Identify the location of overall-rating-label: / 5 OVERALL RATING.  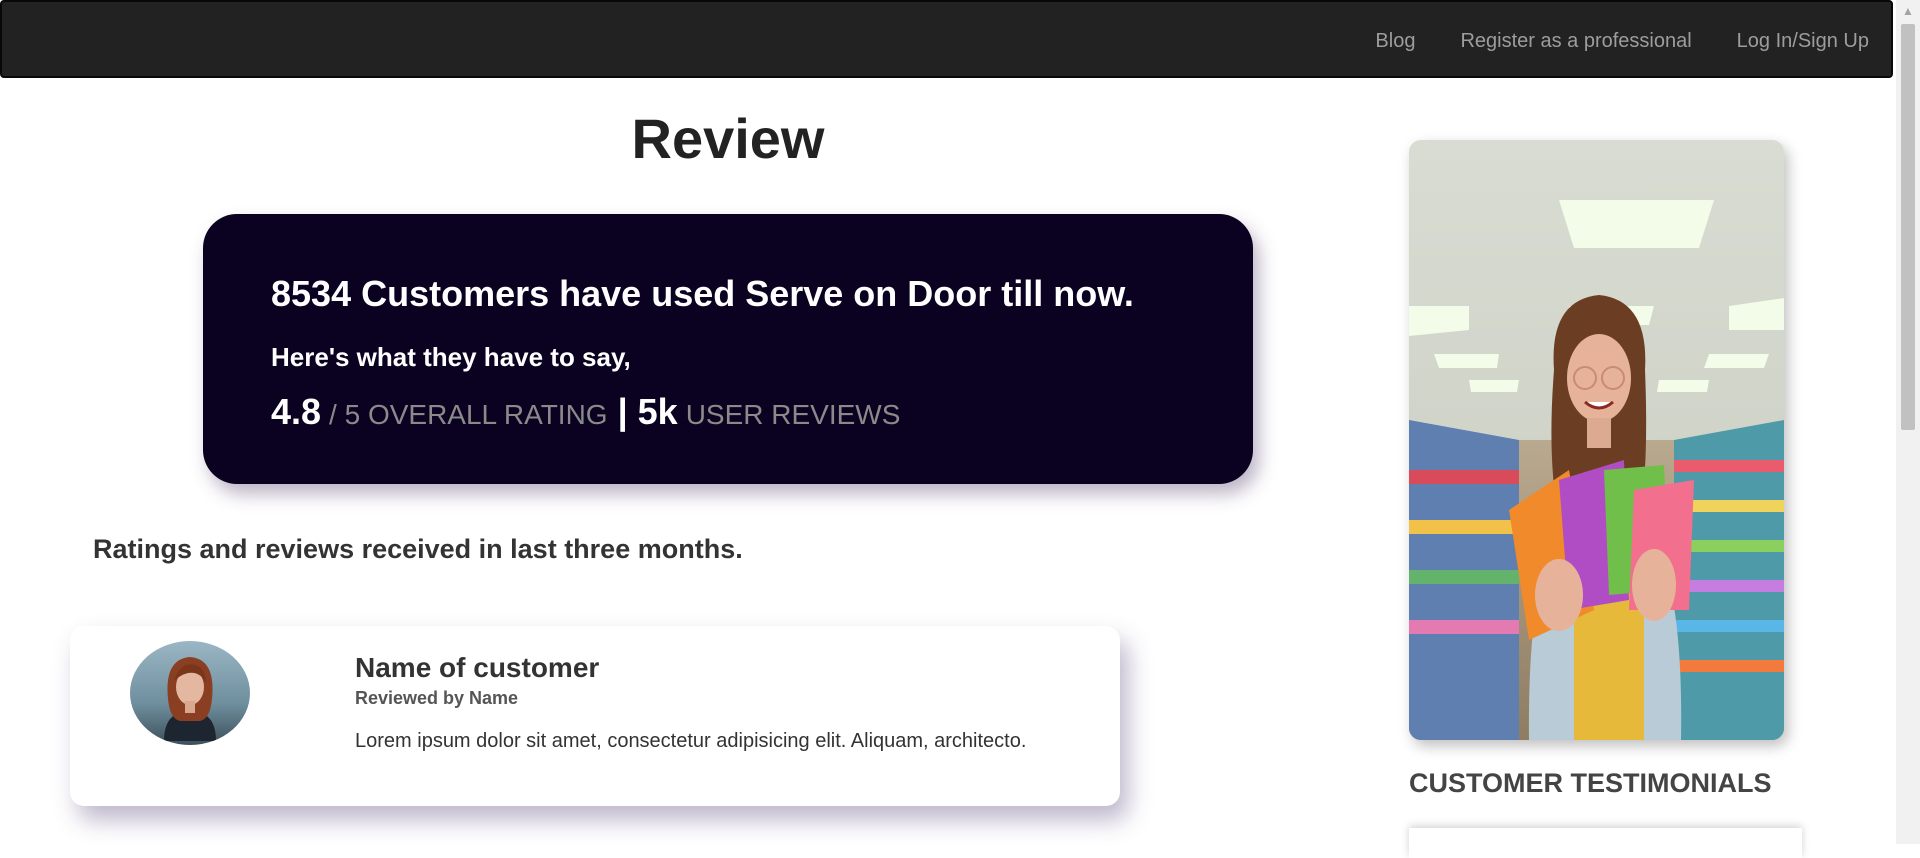
(468, 414).